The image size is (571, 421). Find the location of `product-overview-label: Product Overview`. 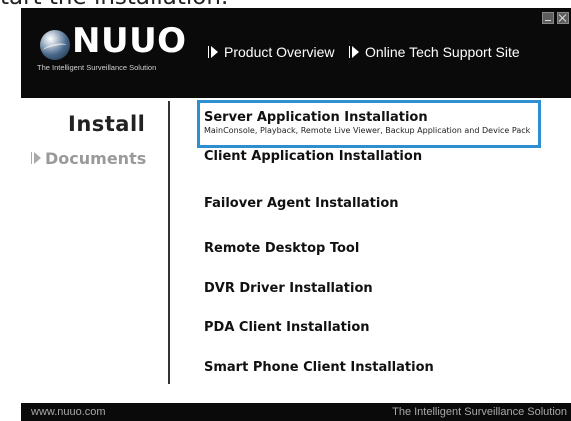

product-overview-label: Product Overview is located at coordinates (279, 52).